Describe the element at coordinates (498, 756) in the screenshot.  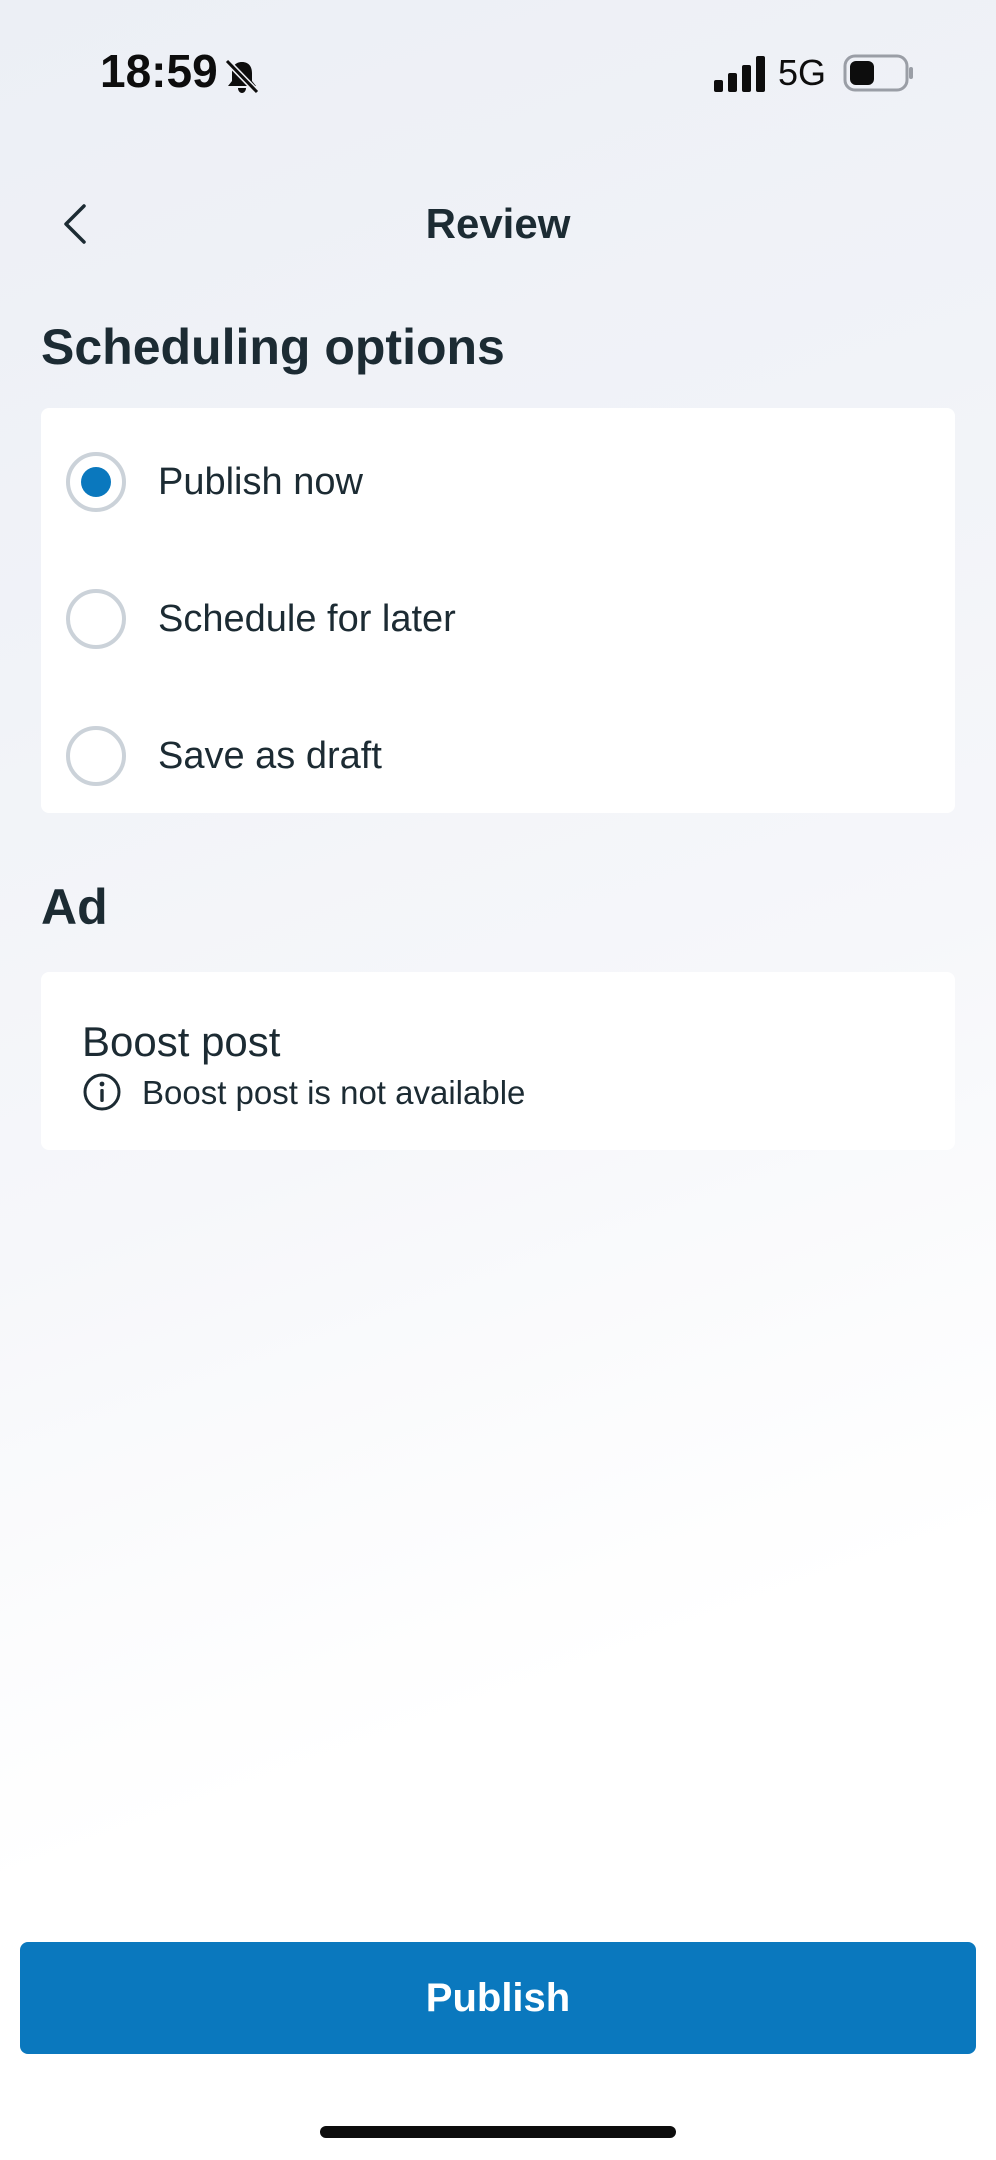
I see `option-save-draft: Save as draft` at that location.